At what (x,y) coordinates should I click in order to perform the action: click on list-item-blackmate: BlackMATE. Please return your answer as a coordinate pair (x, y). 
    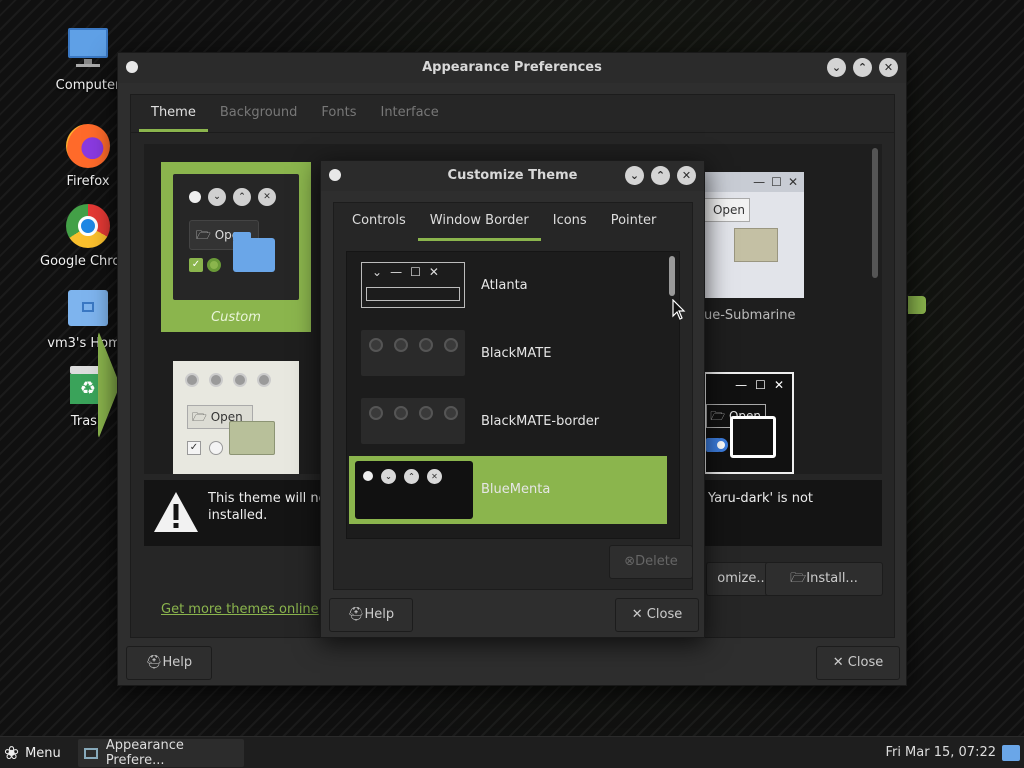
    Looking at the image, I should click on (508, 354).